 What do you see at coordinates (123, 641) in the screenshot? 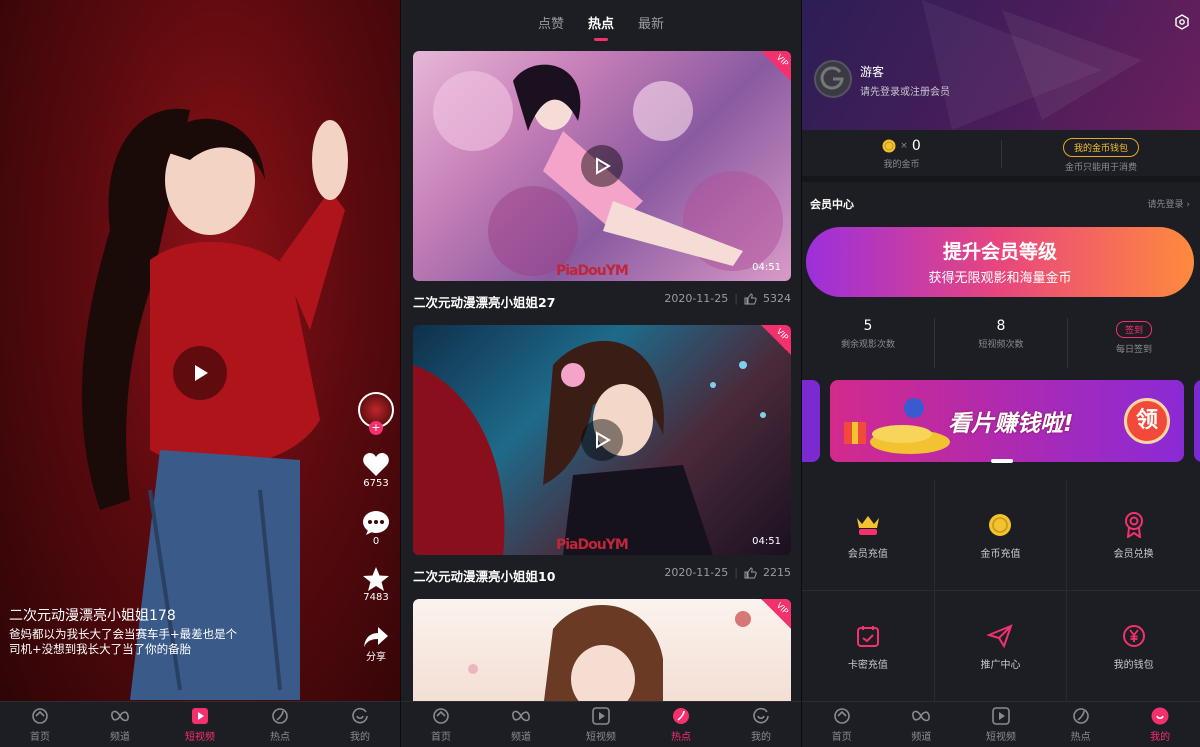
I see `video-description: 爸妈都以为我长大了会当赛车手+最差也是个司机+没想到我长大了当了你的备胎` at bounding box center [123, 641].